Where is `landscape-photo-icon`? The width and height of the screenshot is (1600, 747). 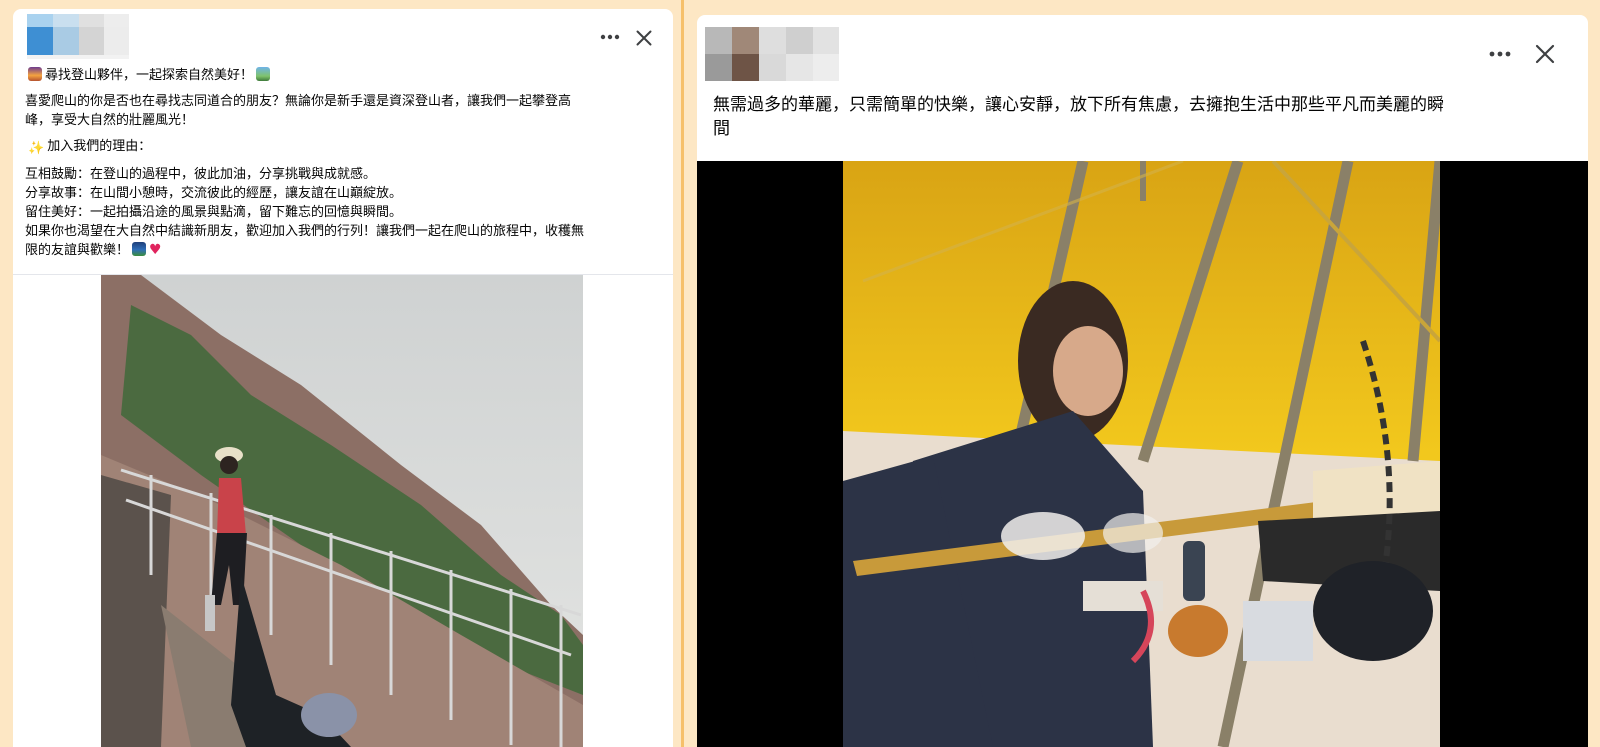 landscape-photo-icon is located at coordinates (263, 74).